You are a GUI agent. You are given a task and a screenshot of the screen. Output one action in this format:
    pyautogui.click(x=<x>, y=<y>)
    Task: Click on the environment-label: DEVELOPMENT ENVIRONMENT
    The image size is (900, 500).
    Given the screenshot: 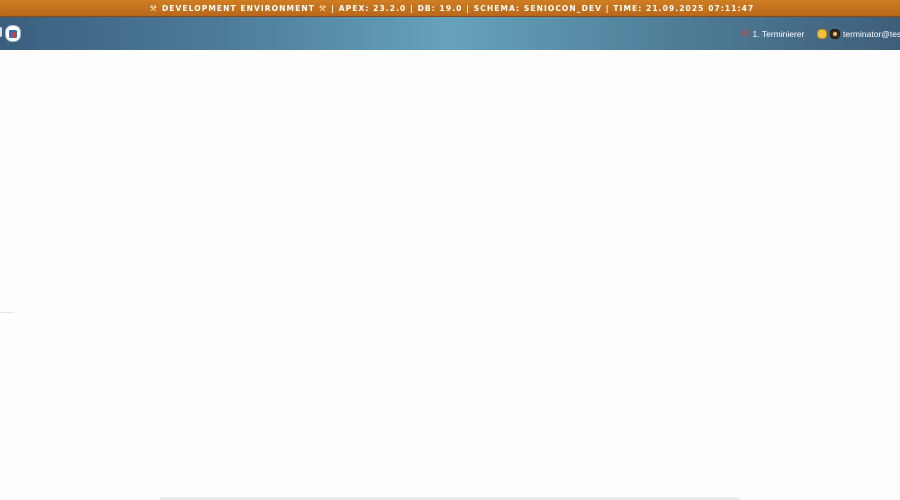 What is the action you would take?
    pyautogui.click(x=238, y=8)
    